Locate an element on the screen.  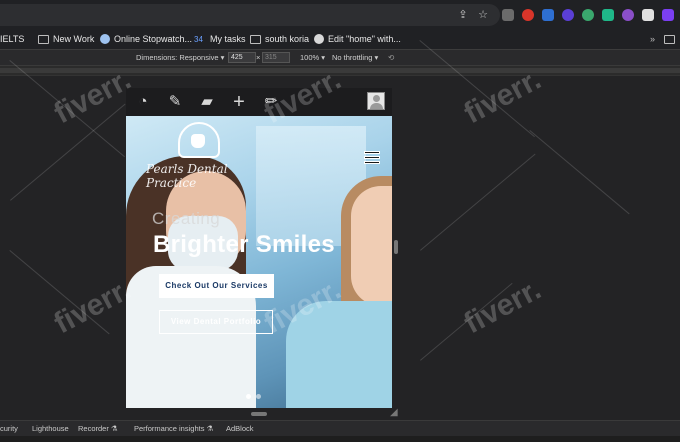
rotate-icon: ⟲ is located at coordinates (391, 57).